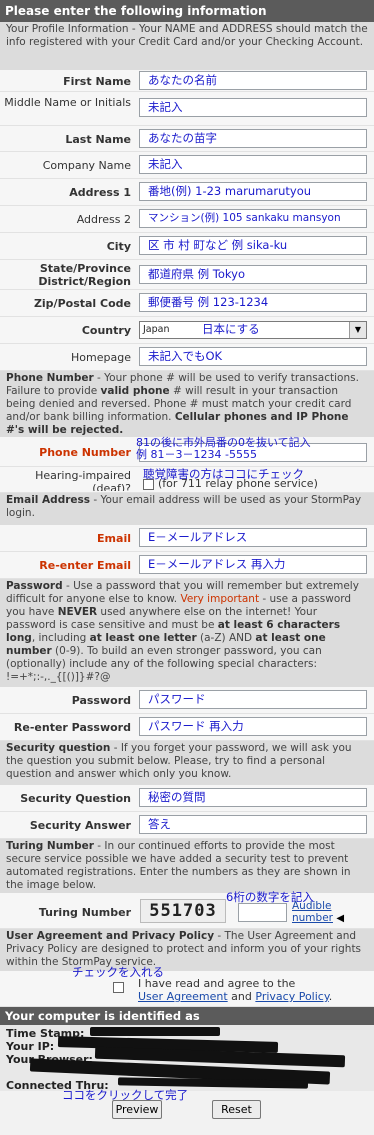 The height and width of the screenshot is (1135, 374). What do you see at coordinates (253, 107) in the screenshot?
I see `middle-name-input: 未記入` at bounding box center [253, 107].